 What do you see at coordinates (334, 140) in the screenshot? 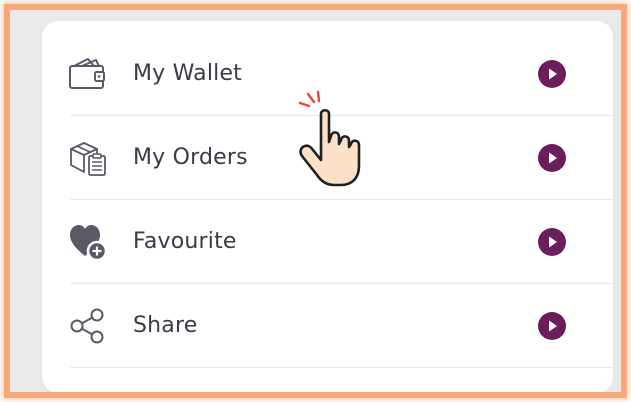
I see `hand-pointer-click-icon` at bounding box center [334, 140].